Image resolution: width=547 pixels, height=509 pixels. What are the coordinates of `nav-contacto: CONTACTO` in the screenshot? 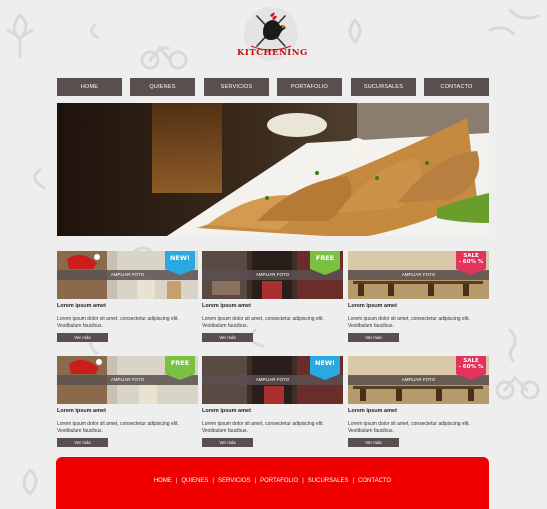 It's located at (456, 87).